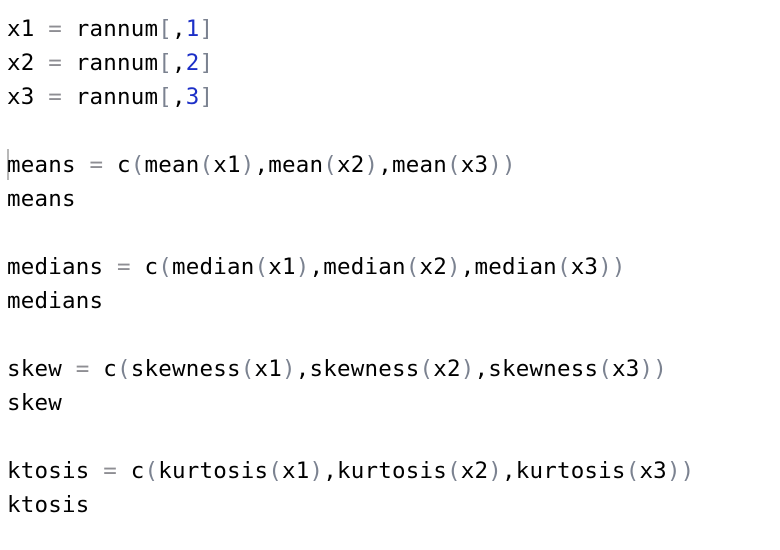 The width and height of the screenshot is (780, 550). Describe the element at coordinates (41, 199) in the screenshot. I see `code-line: means` at that location.